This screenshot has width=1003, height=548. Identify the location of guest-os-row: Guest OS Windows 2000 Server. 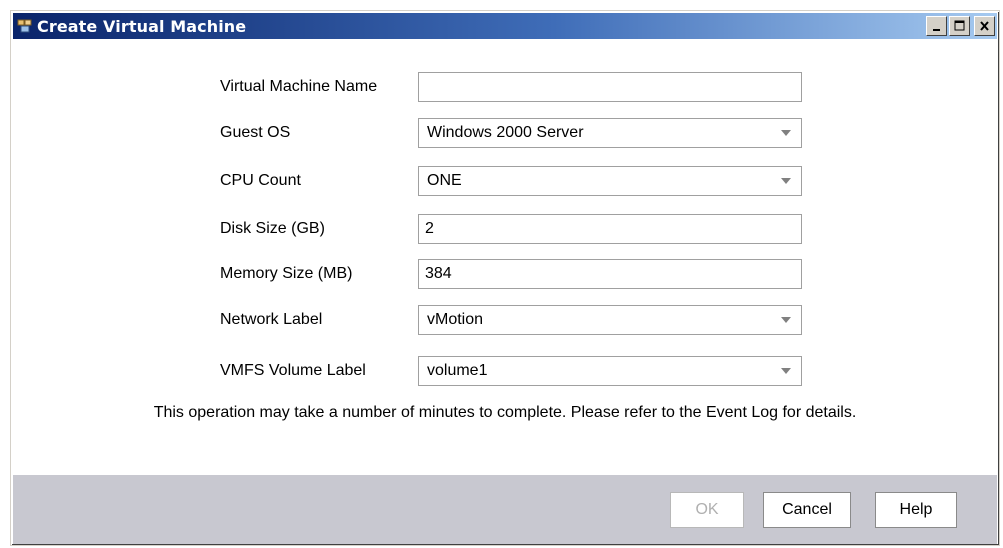
(505, 133).